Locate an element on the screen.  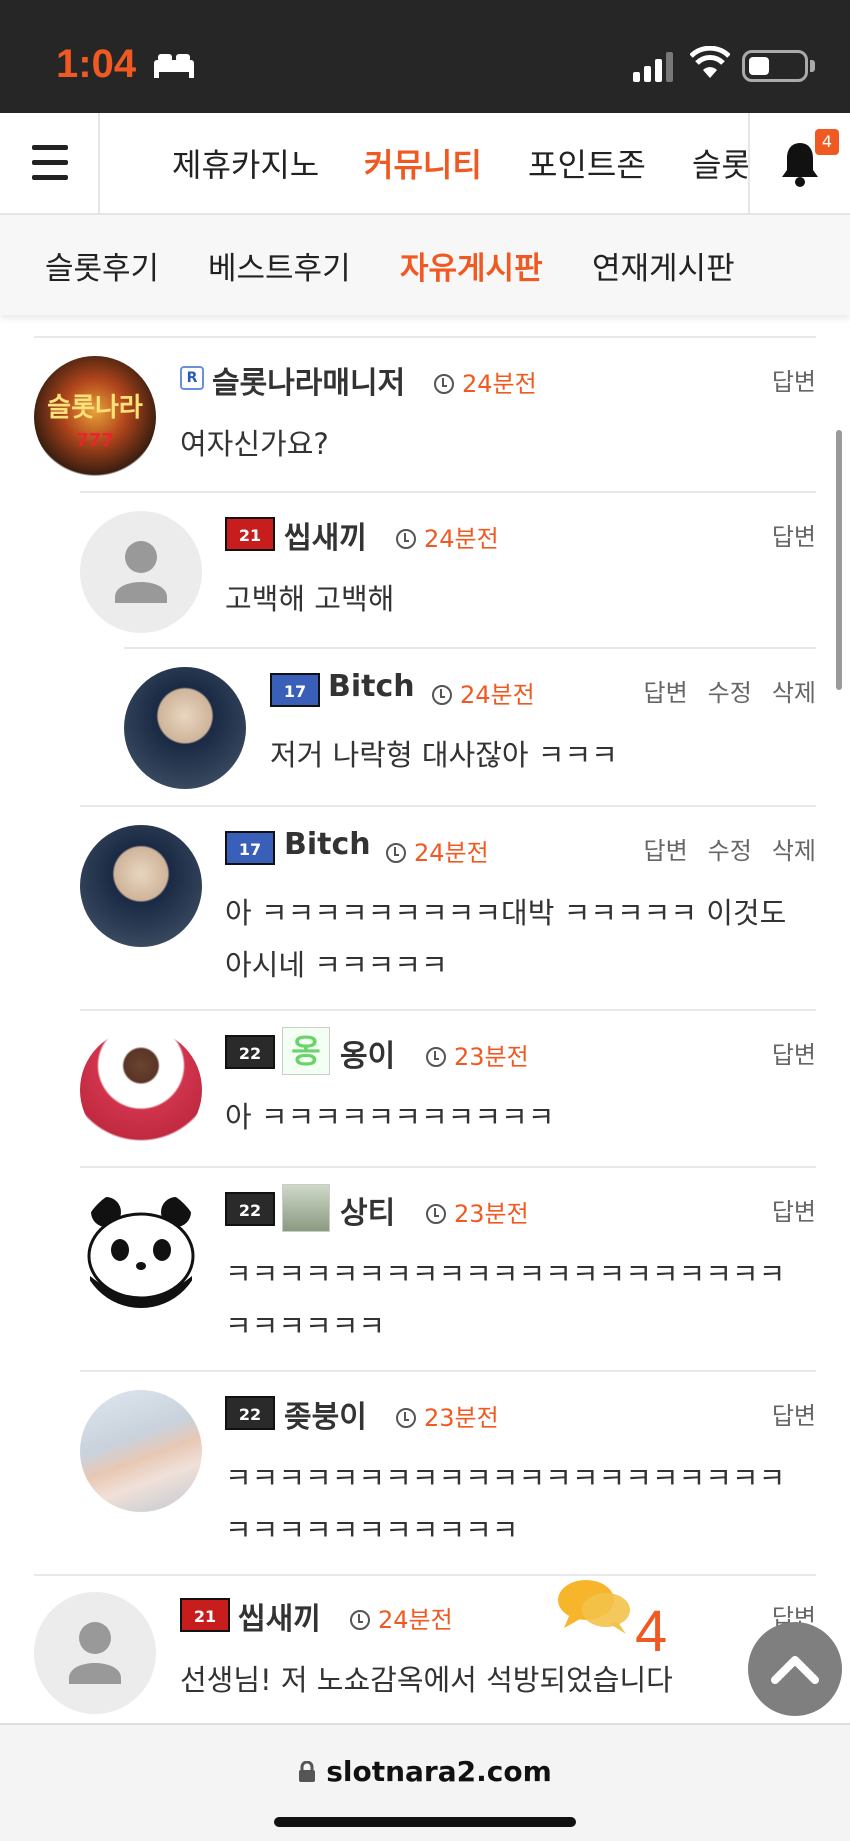
top-navigation: 제휴카지노 커뮤니티 포인트존 슬롯 4 is located at coordinates (425, 164).